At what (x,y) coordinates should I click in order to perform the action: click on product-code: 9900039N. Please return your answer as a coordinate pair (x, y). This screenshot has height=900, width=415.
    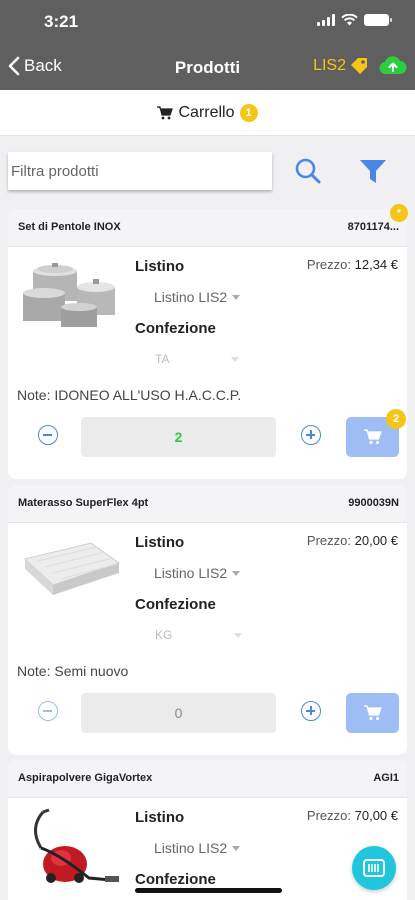
    Looking at the image, I should click on (373, 503).